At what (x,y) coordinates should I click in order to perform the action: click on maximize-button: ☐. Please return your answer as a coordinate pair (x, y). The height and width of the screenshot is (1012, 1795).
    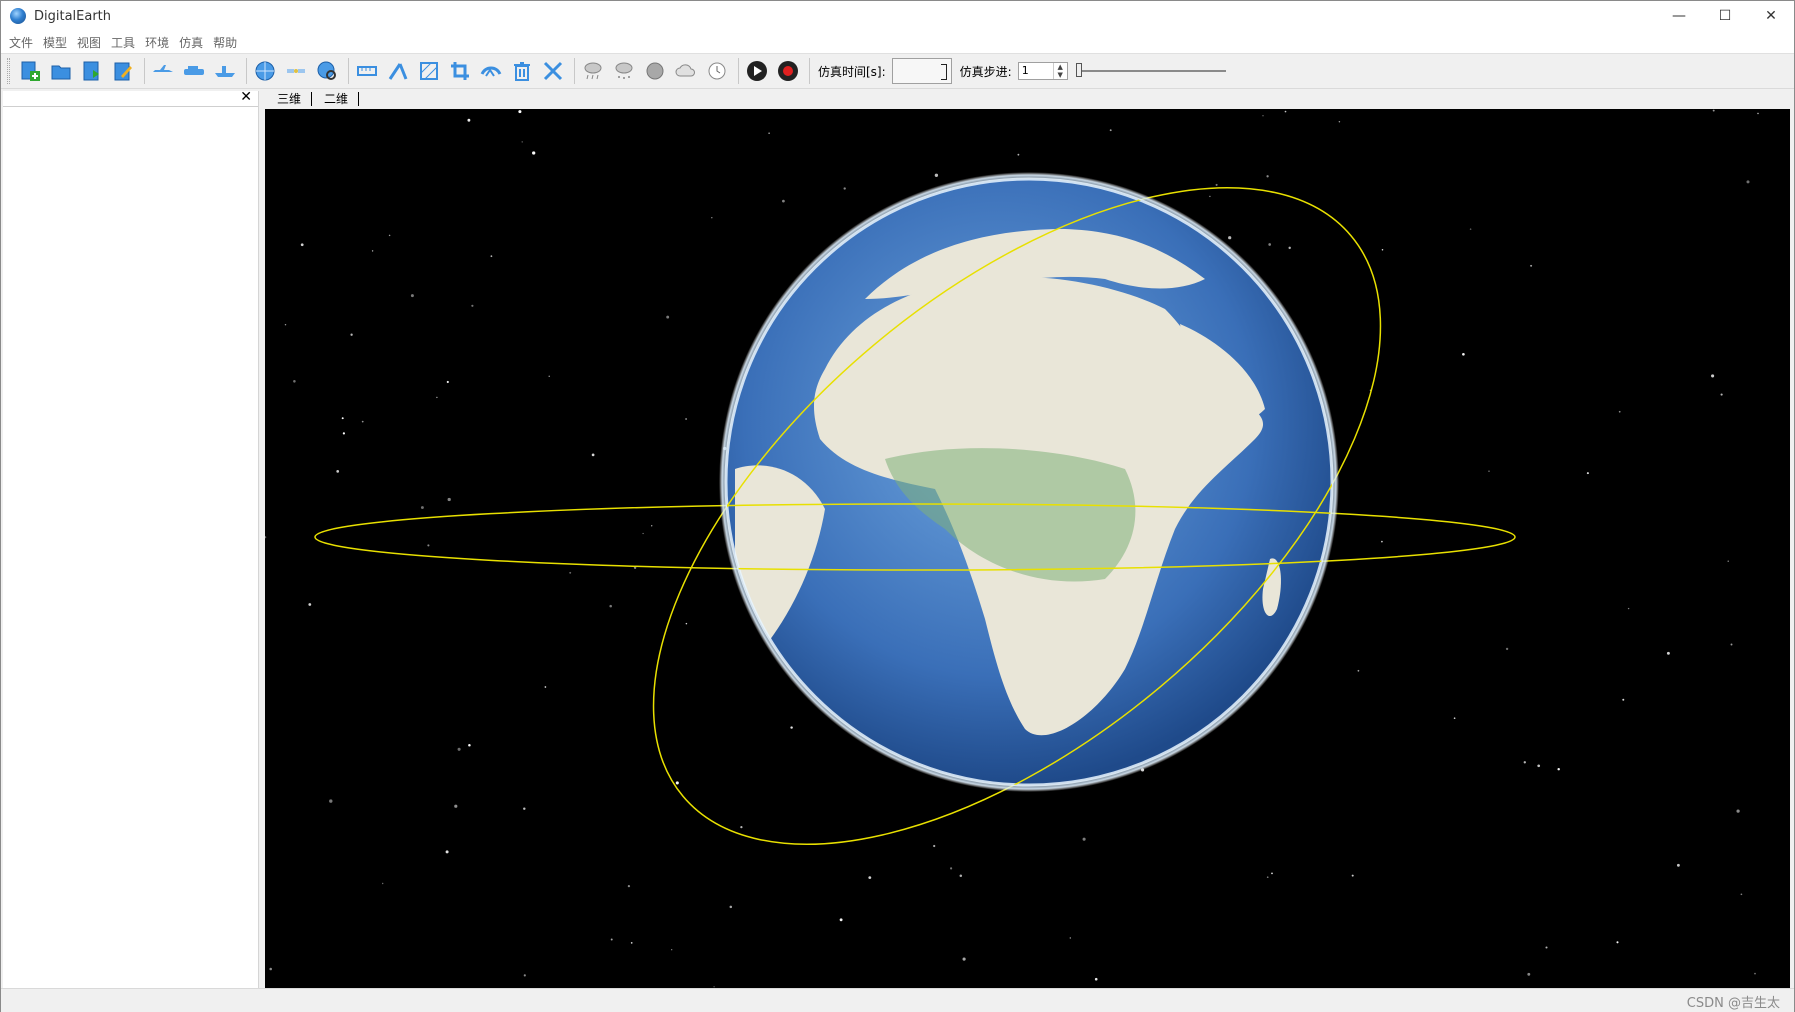
    Looking at the image, I should click on (1725, 16).